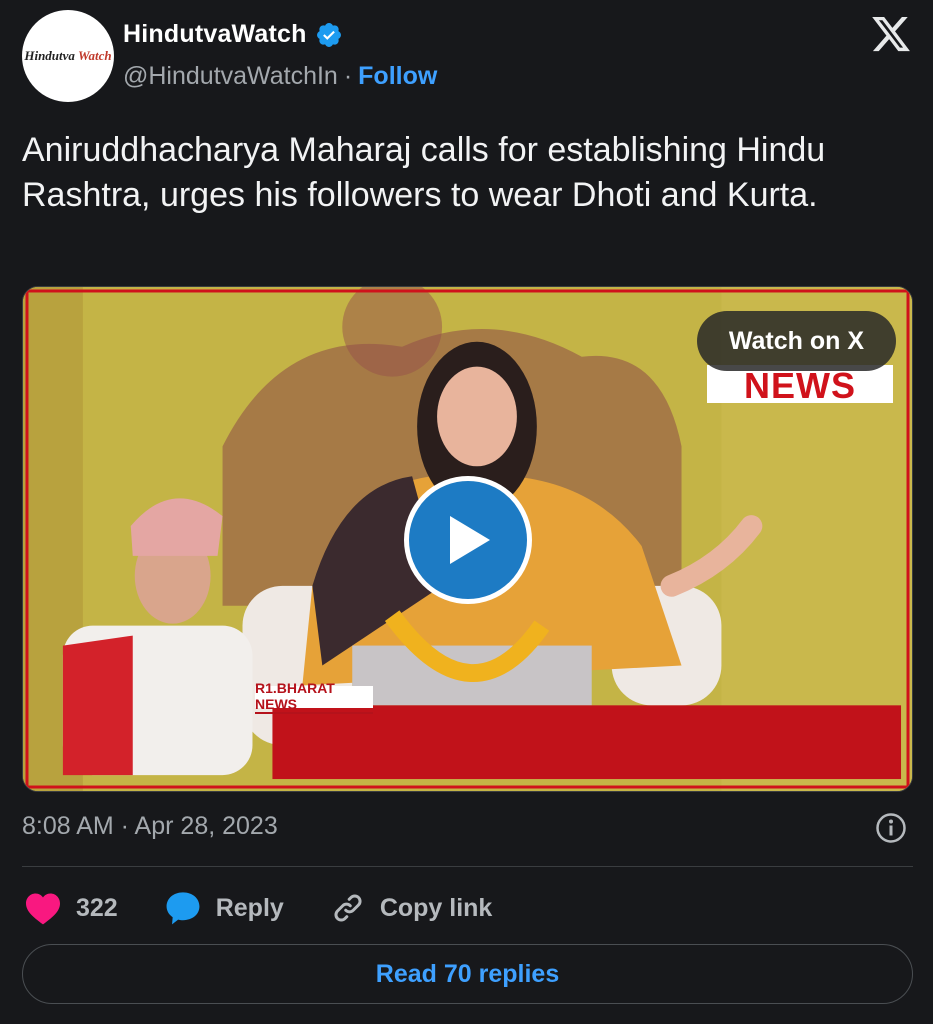 This screenshot has height=1024, width=933. I want to click on link-icon, so click(348, 908).